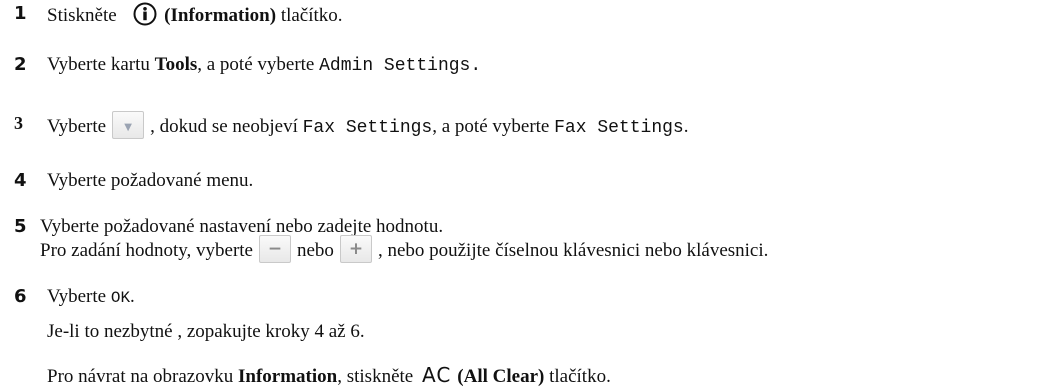 The width and height of the screenshot is (1061, 392). What do you see at coordinates (288, 376) in the screenshot?
I see `screen-name: Information` at bounding box center [288, 376].